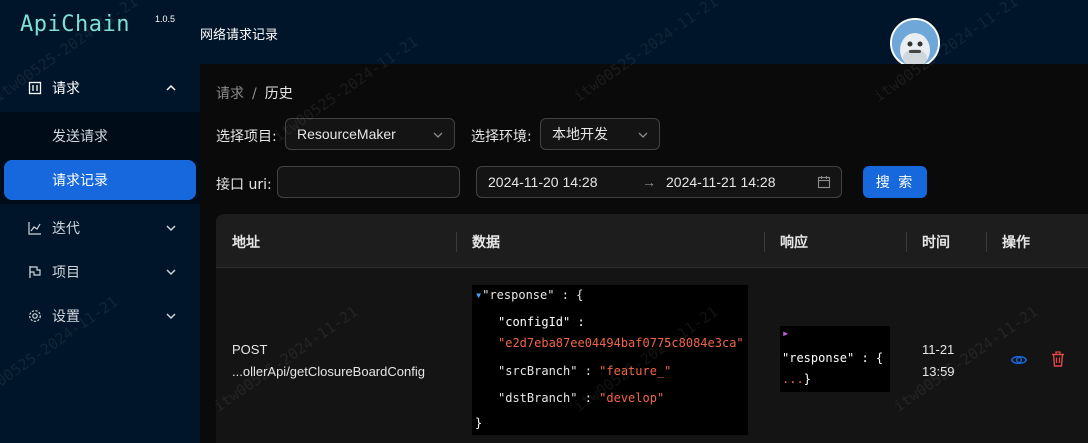  What do you see at coordinates (80, 137) in the screenshot?
I see `sidebar-subitem-label: 发送请求` at bounding box center [80, 137].